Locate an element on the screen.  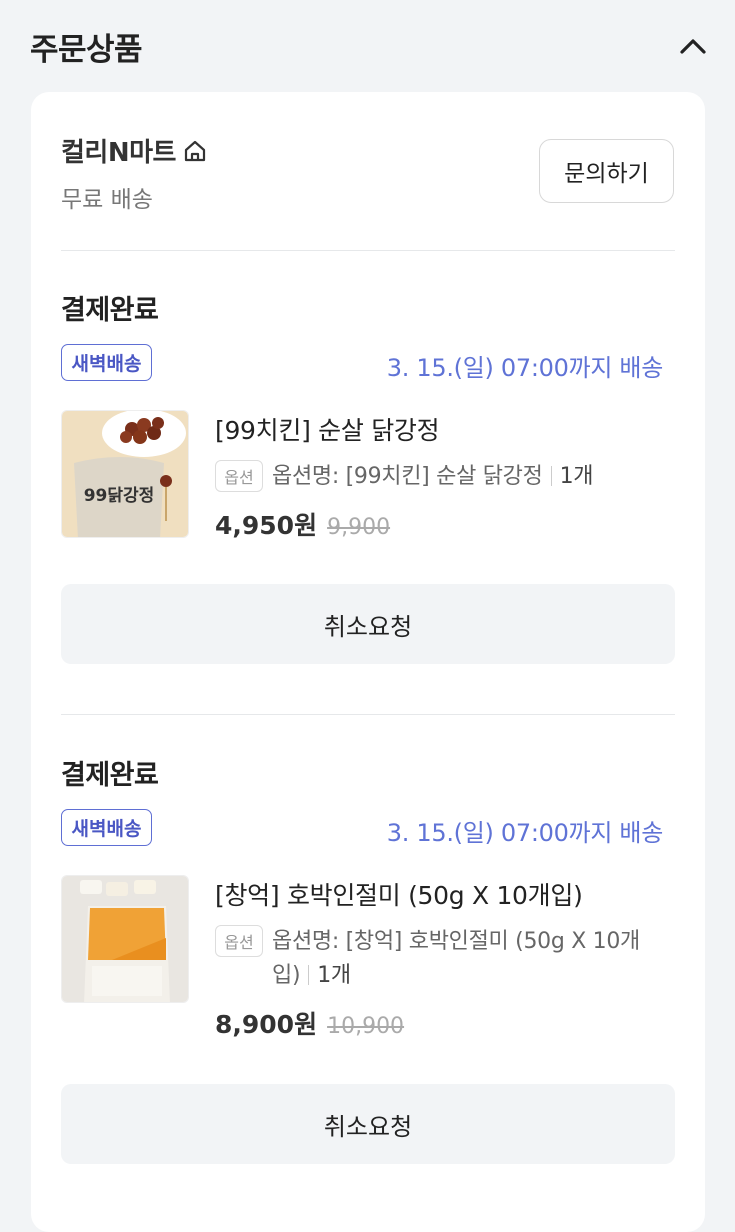
chevron-up-icon is located at coordinates (693, 46).